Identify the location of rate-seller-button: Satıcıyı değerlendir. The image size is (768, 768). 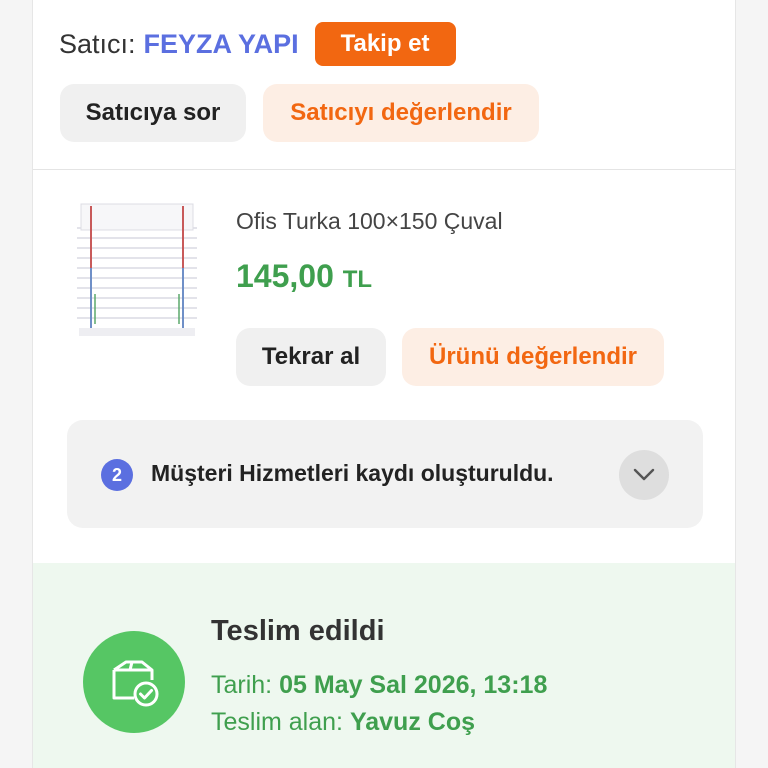
(401, 113).